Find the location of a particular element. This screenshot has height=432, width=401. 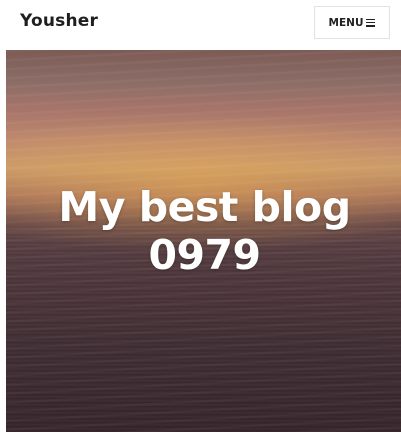

site-header: Yousher MENU is located at coordinates (200, 24).